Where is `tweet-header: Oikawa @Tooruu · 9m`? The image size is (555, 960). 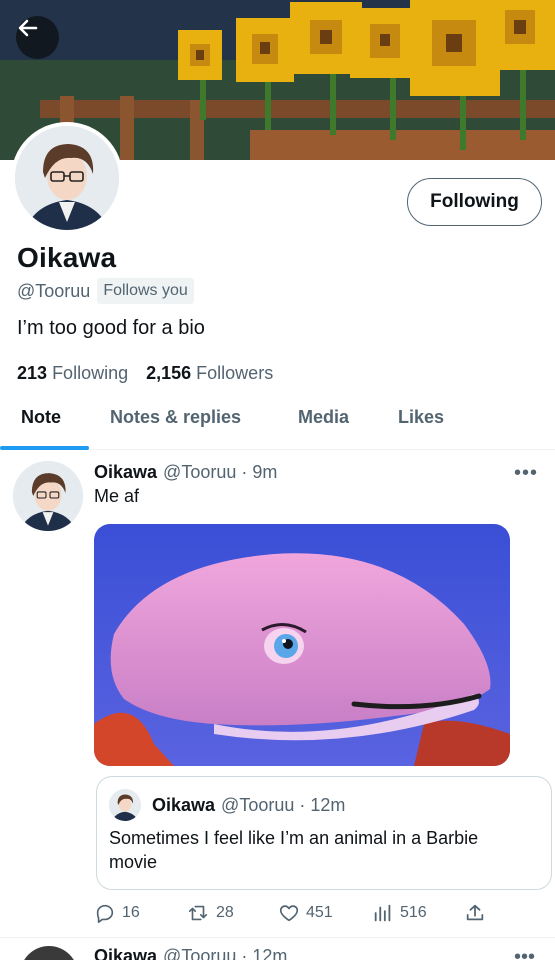 tweet-header: Oikawa @Tooruu · 9m is located at coordinates (185, 472).